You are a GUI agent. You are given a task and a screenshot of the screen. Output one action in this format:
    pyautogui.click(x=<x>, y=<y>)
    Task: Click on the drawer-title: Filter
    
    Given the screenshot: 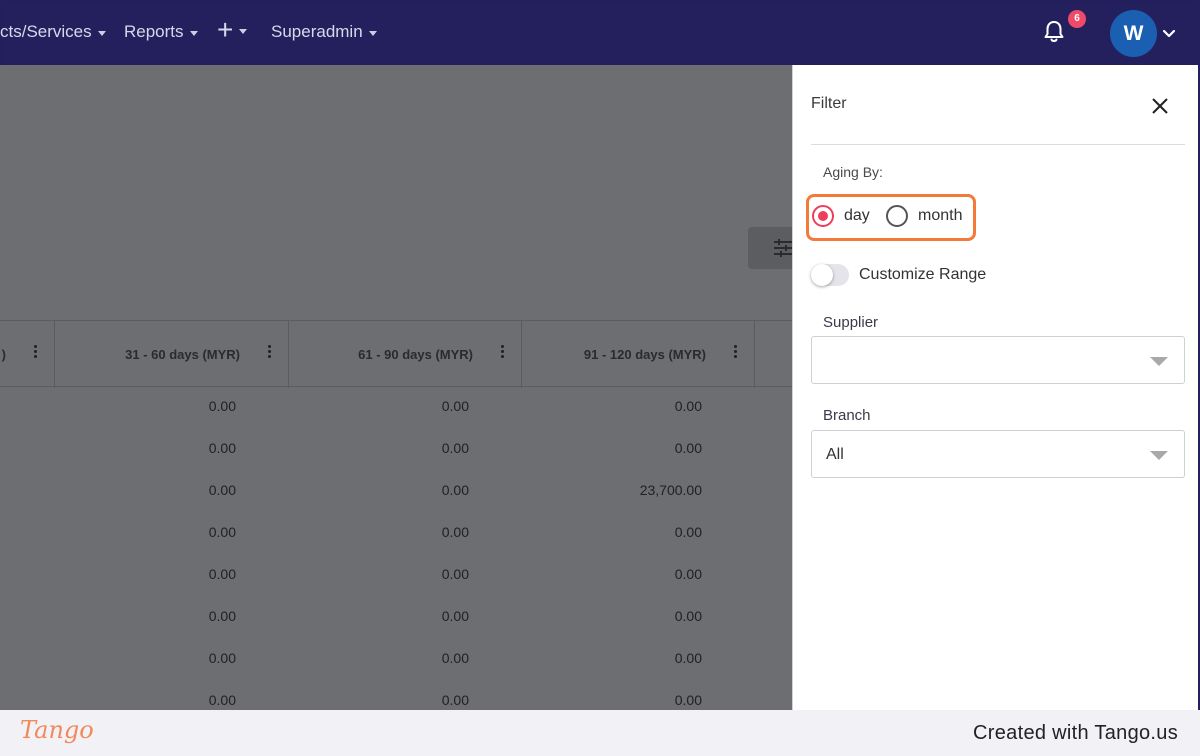 What is the action you would take?
    pyautogui.click(x=829, y=103)
    